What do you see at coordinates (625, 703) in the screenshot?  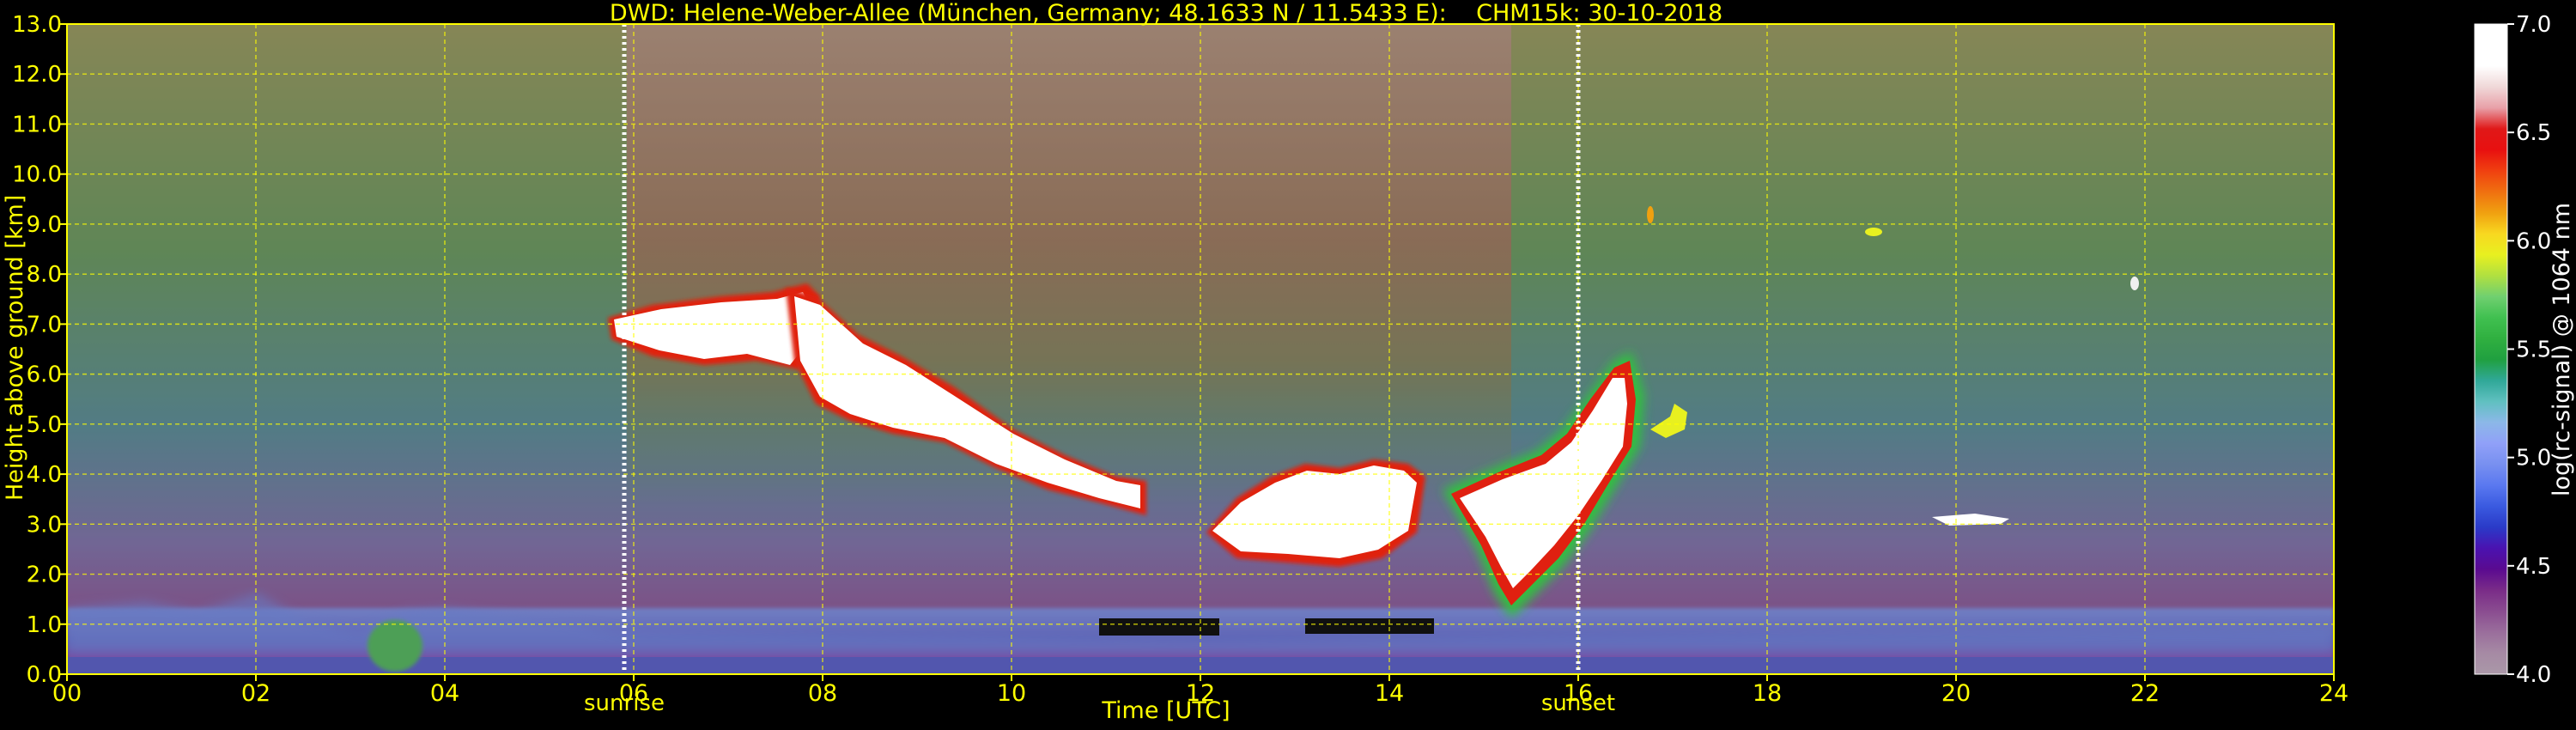 I see `sunrise-label: sunrise` at bounding box center [625, 703].